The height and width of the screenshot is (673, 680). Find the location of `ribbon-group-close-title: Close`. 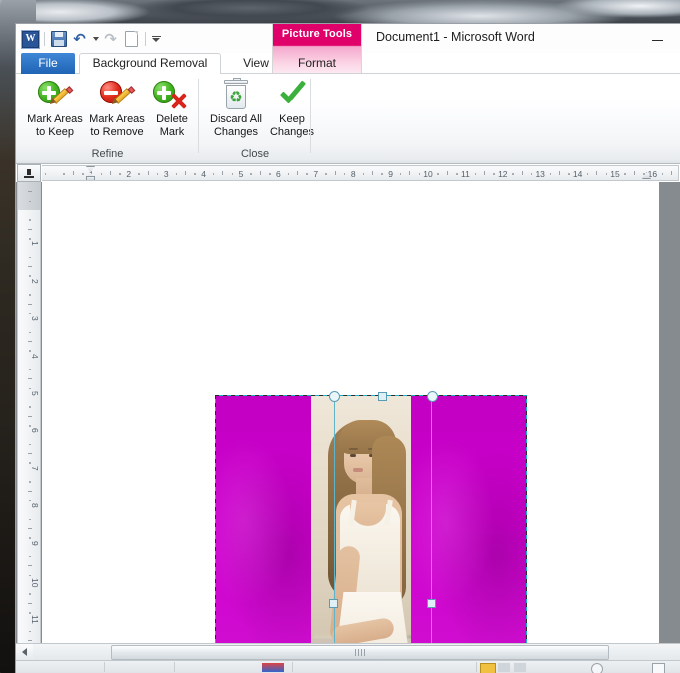

ribbon-group-close-title: Close is located at coordinates (255, 154).